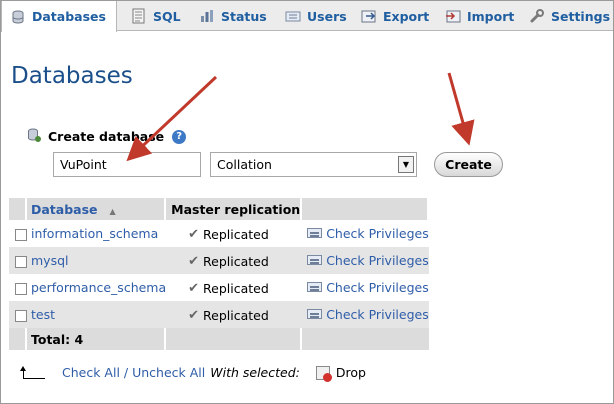 The width and height of the screenshot is (614, 404). Describe the element at coordinates (139, 16) in the screenshot. I see `sql-icon` at that location.